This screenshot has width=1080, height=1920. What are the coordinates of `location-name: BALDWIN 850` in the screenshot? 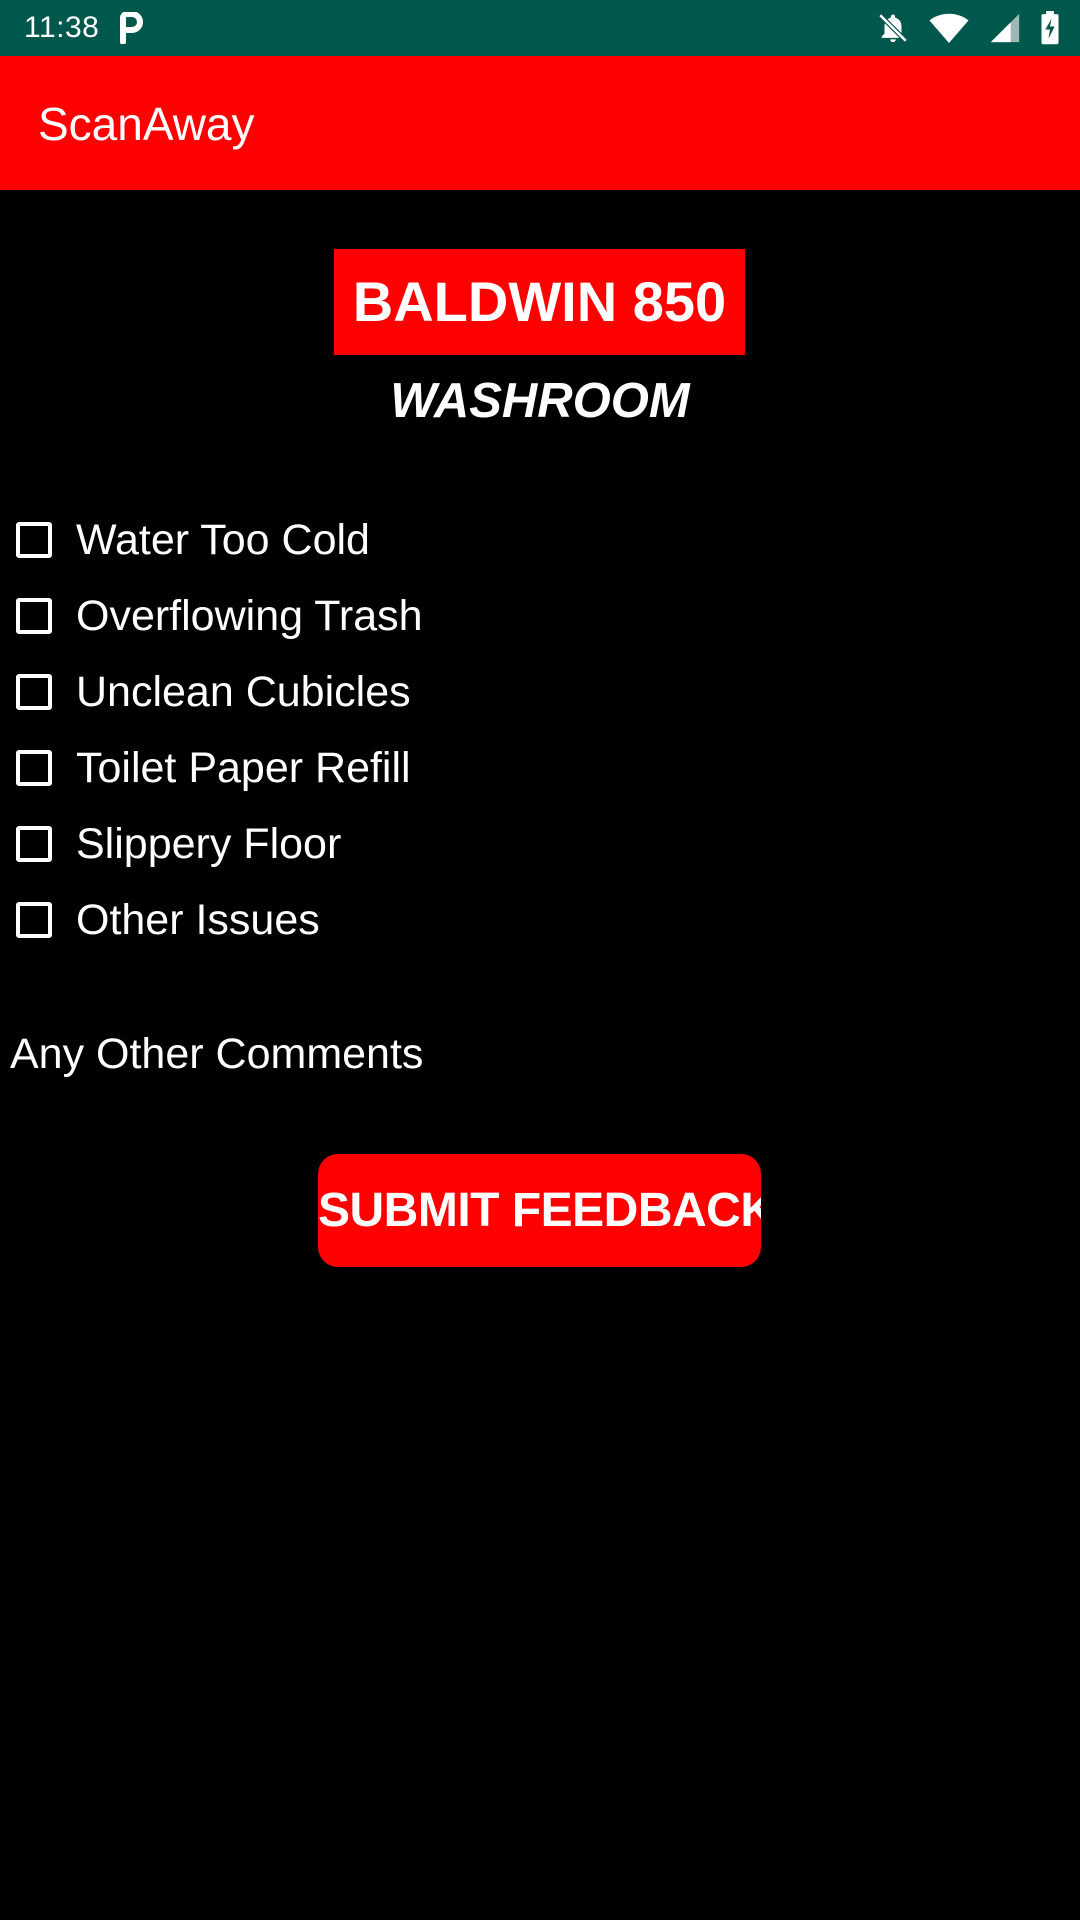 It's located at (539, 301).